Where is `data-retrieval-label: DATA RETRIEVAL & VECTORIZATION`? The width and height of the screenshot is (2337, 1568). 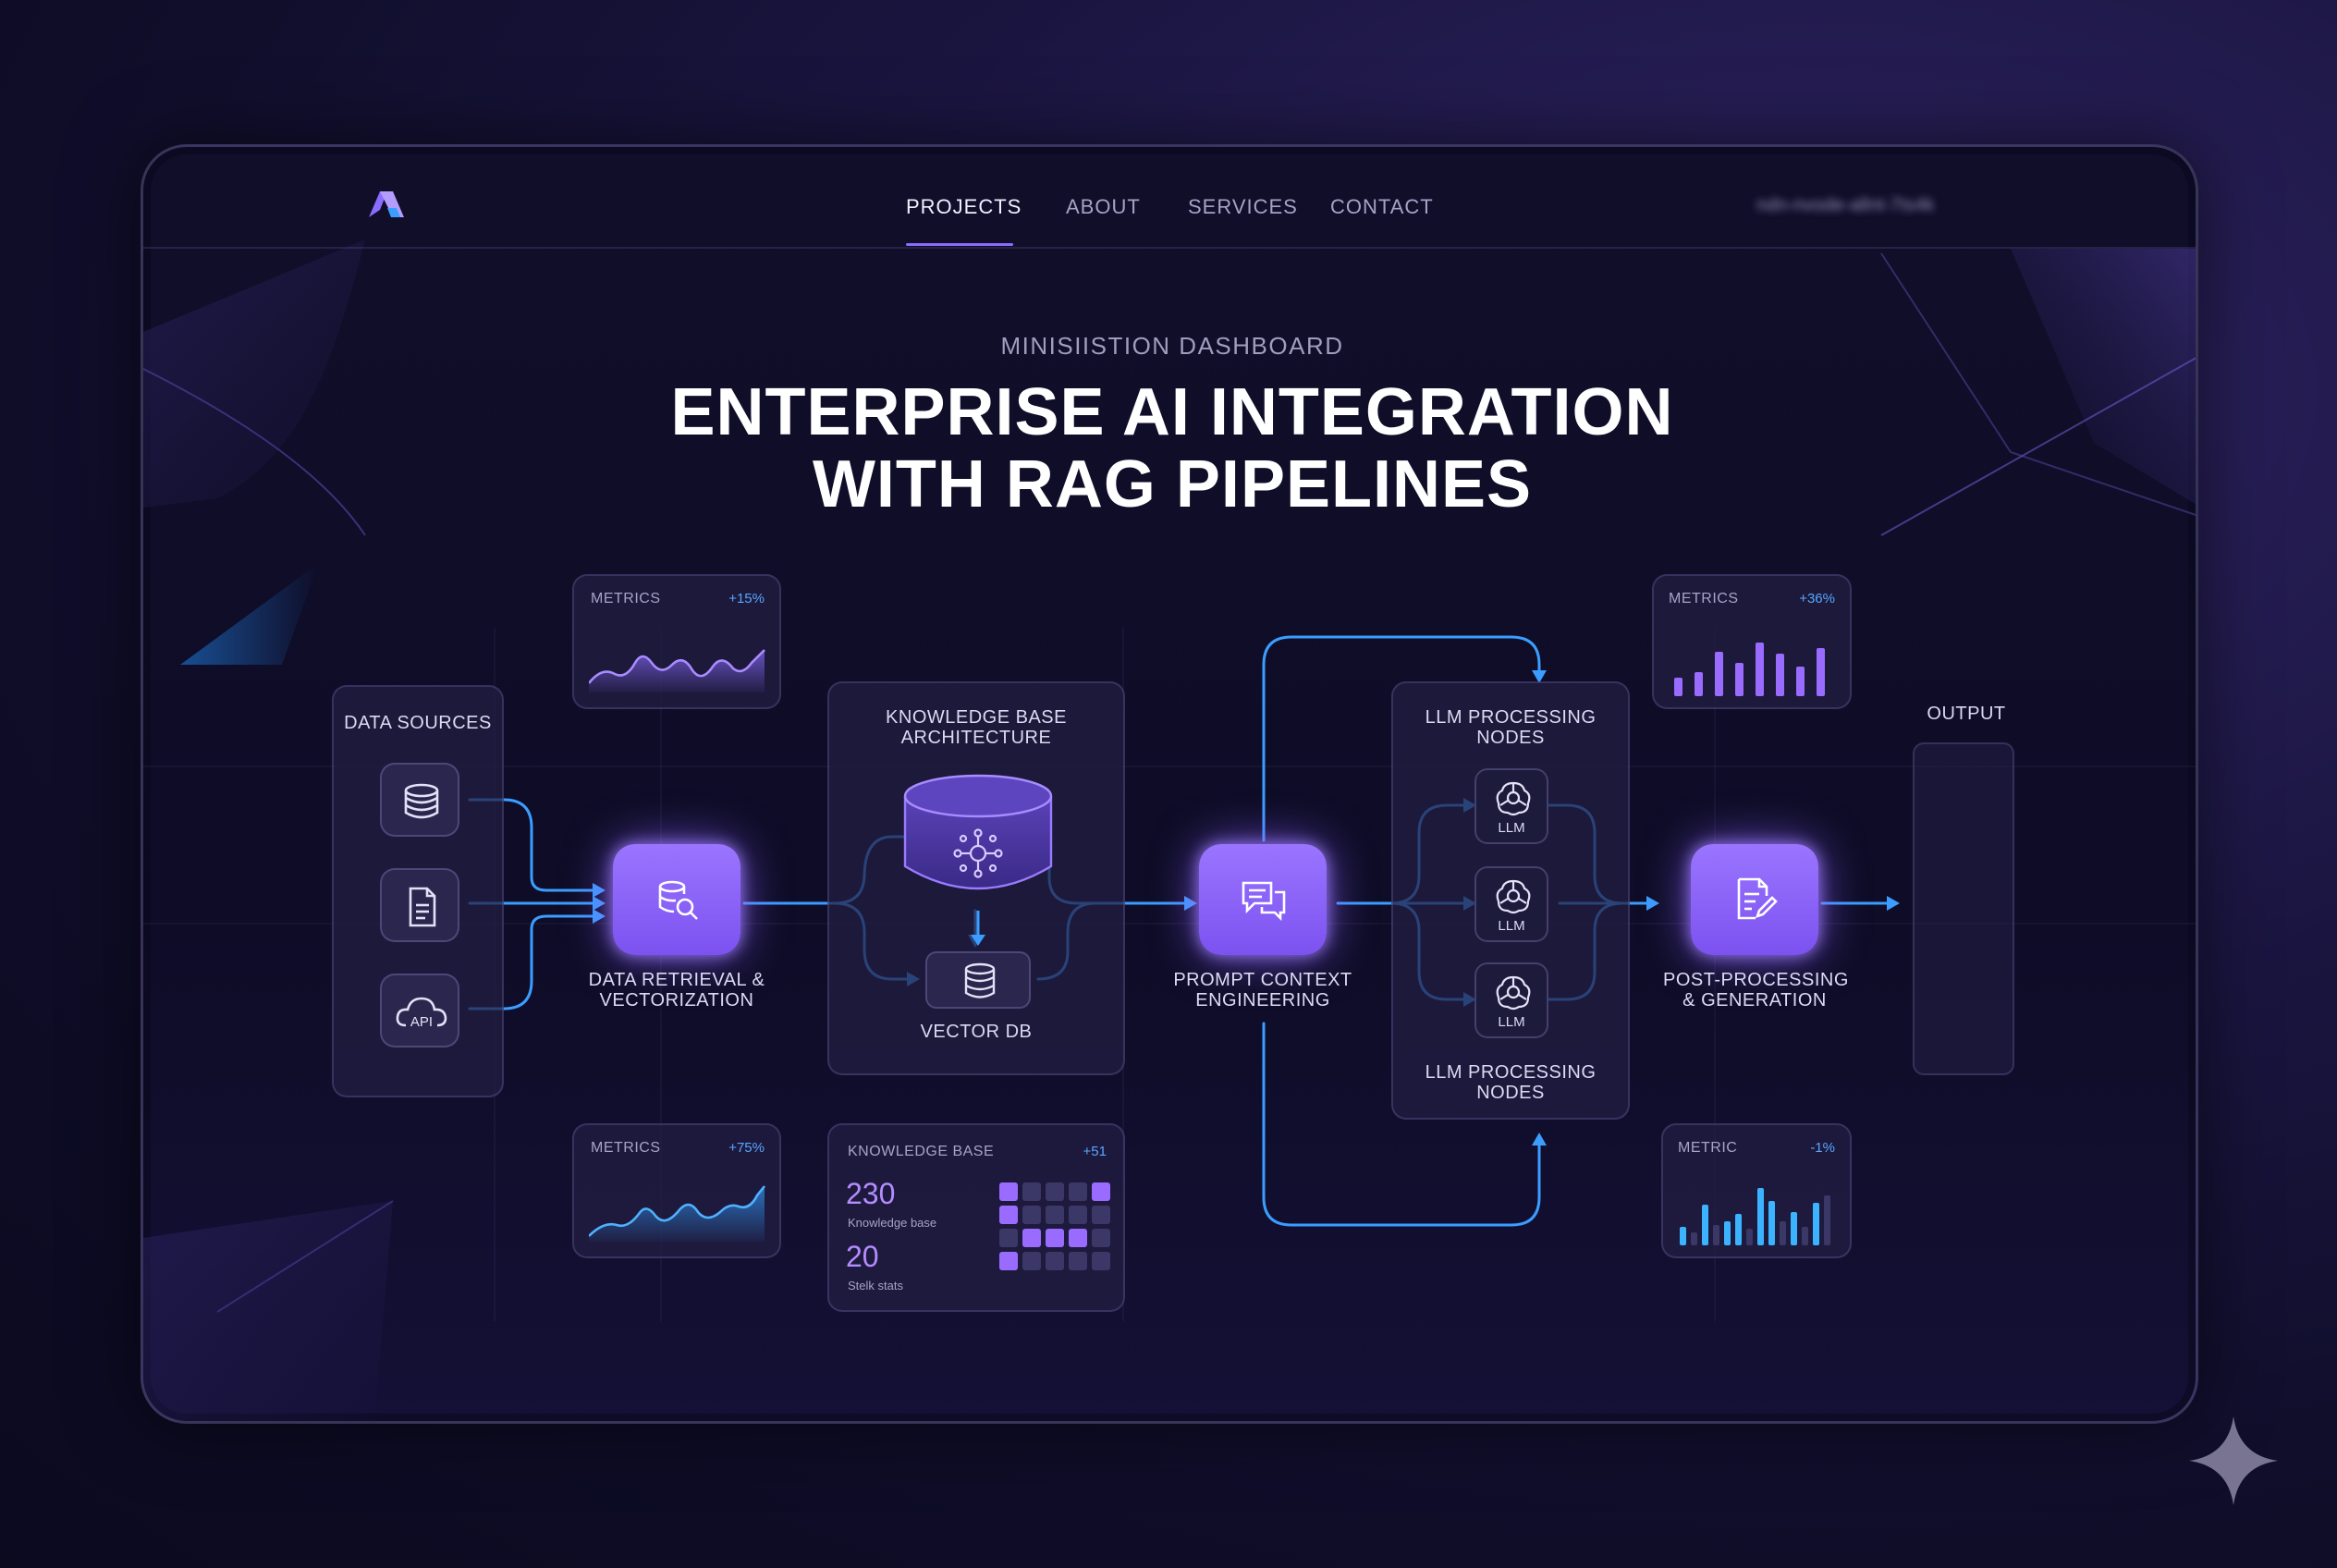 data-retrieval-label: DATA RETRIEVAL & VECTORIZATION is located at coordinates (676, 990).